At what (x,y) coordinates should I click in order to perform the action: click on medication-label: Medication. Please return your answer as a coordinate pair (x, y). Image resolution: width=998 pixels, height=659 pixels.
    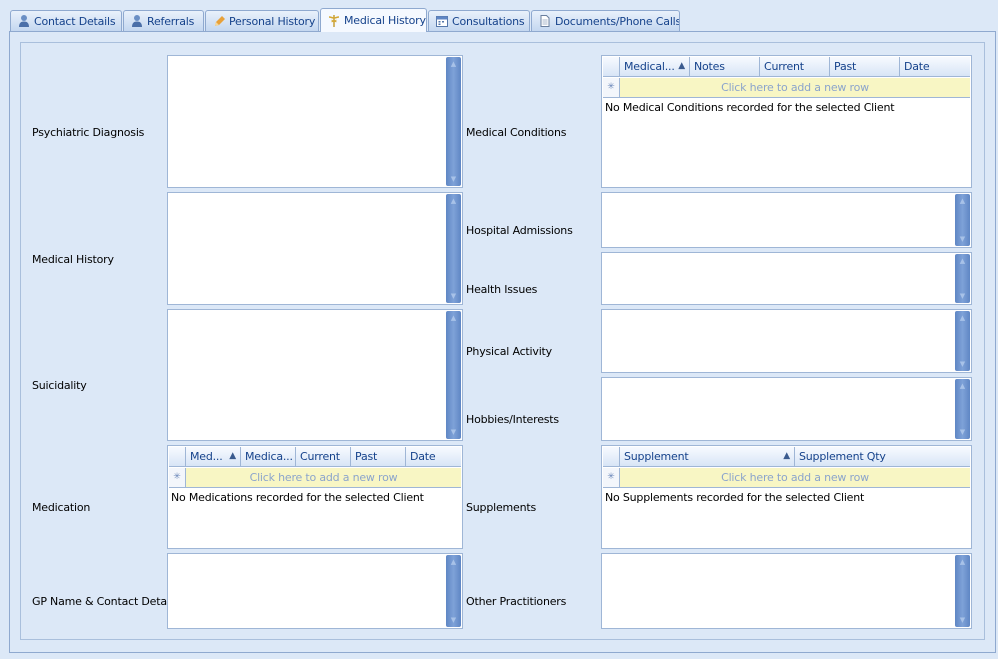
    Looking at the image, I should click on (61, 507).